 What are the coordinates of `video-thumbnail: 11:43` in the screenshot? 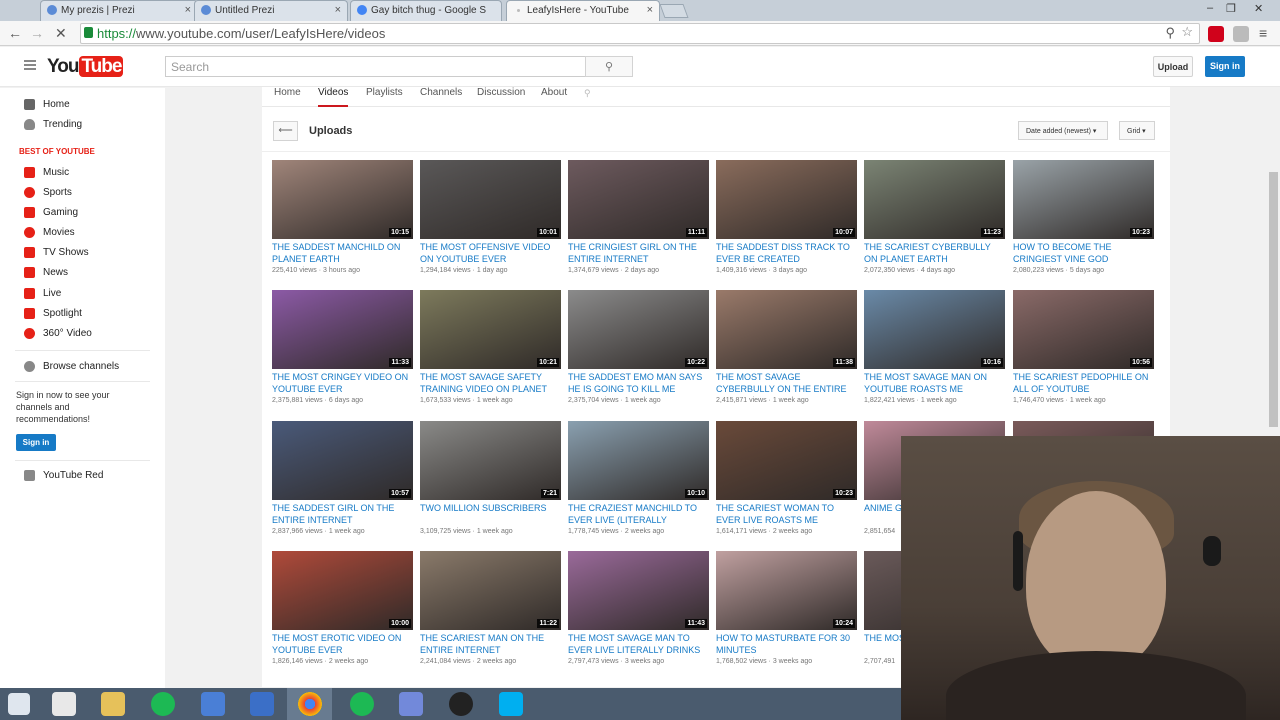 It's located at (638, 590).